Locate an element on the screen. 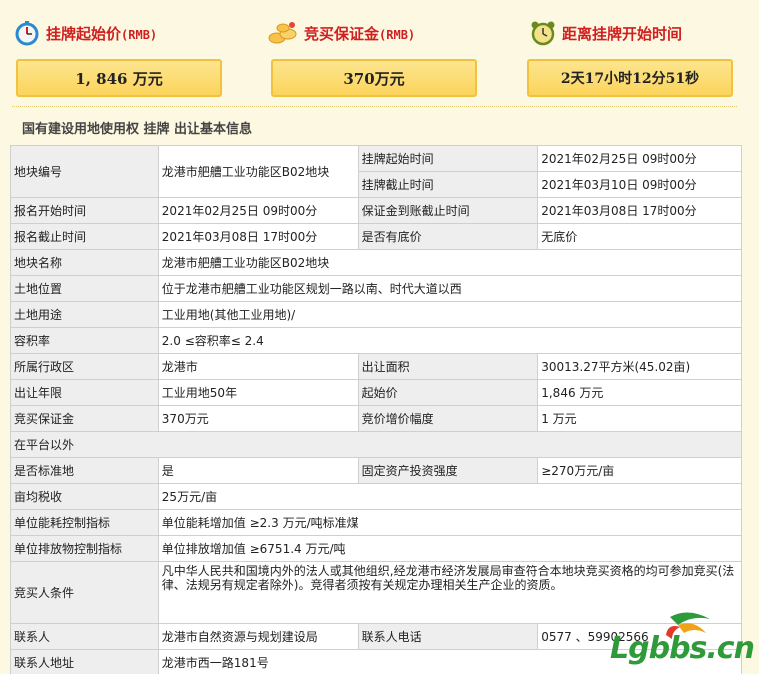 The width and height of the screenshot is (759, 674). table-row: 单位能耗控制指标 单位能耗增加值 ≥2.3 万元/吨标准煤 is located at coordinates (376, 522).